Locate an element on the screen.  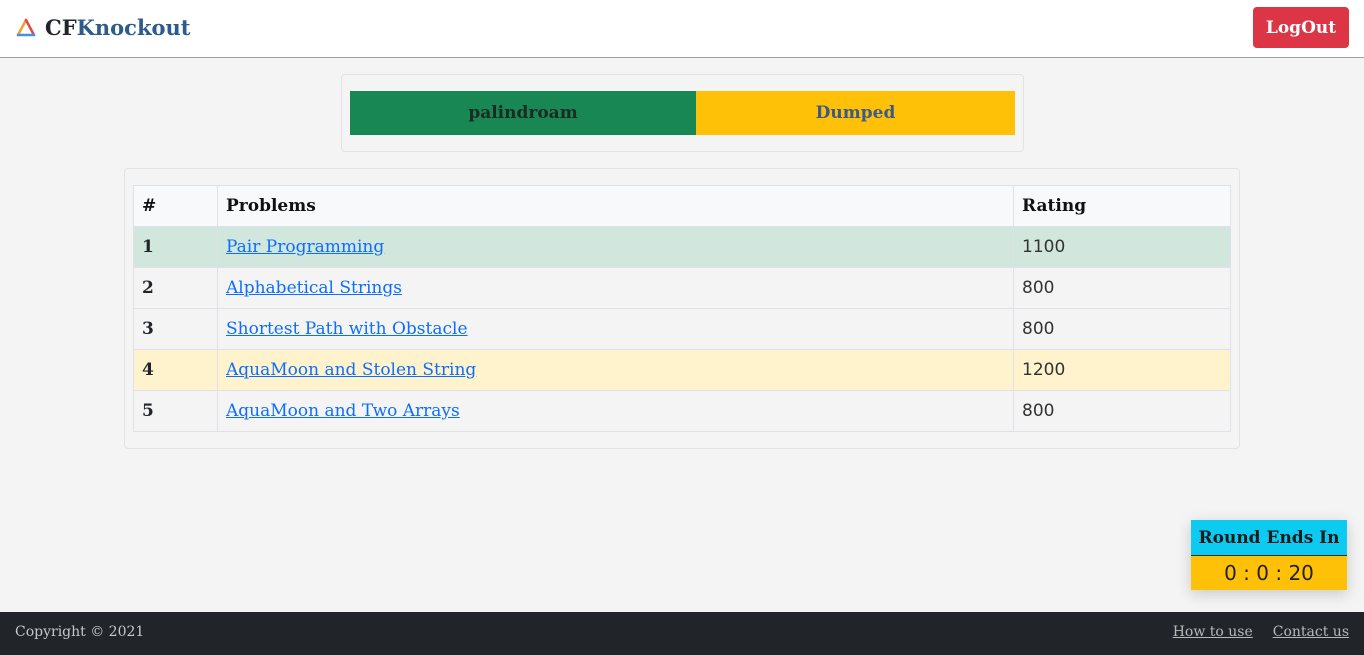
match-card: palindroam Dumped is located at coordinates (682, 113).